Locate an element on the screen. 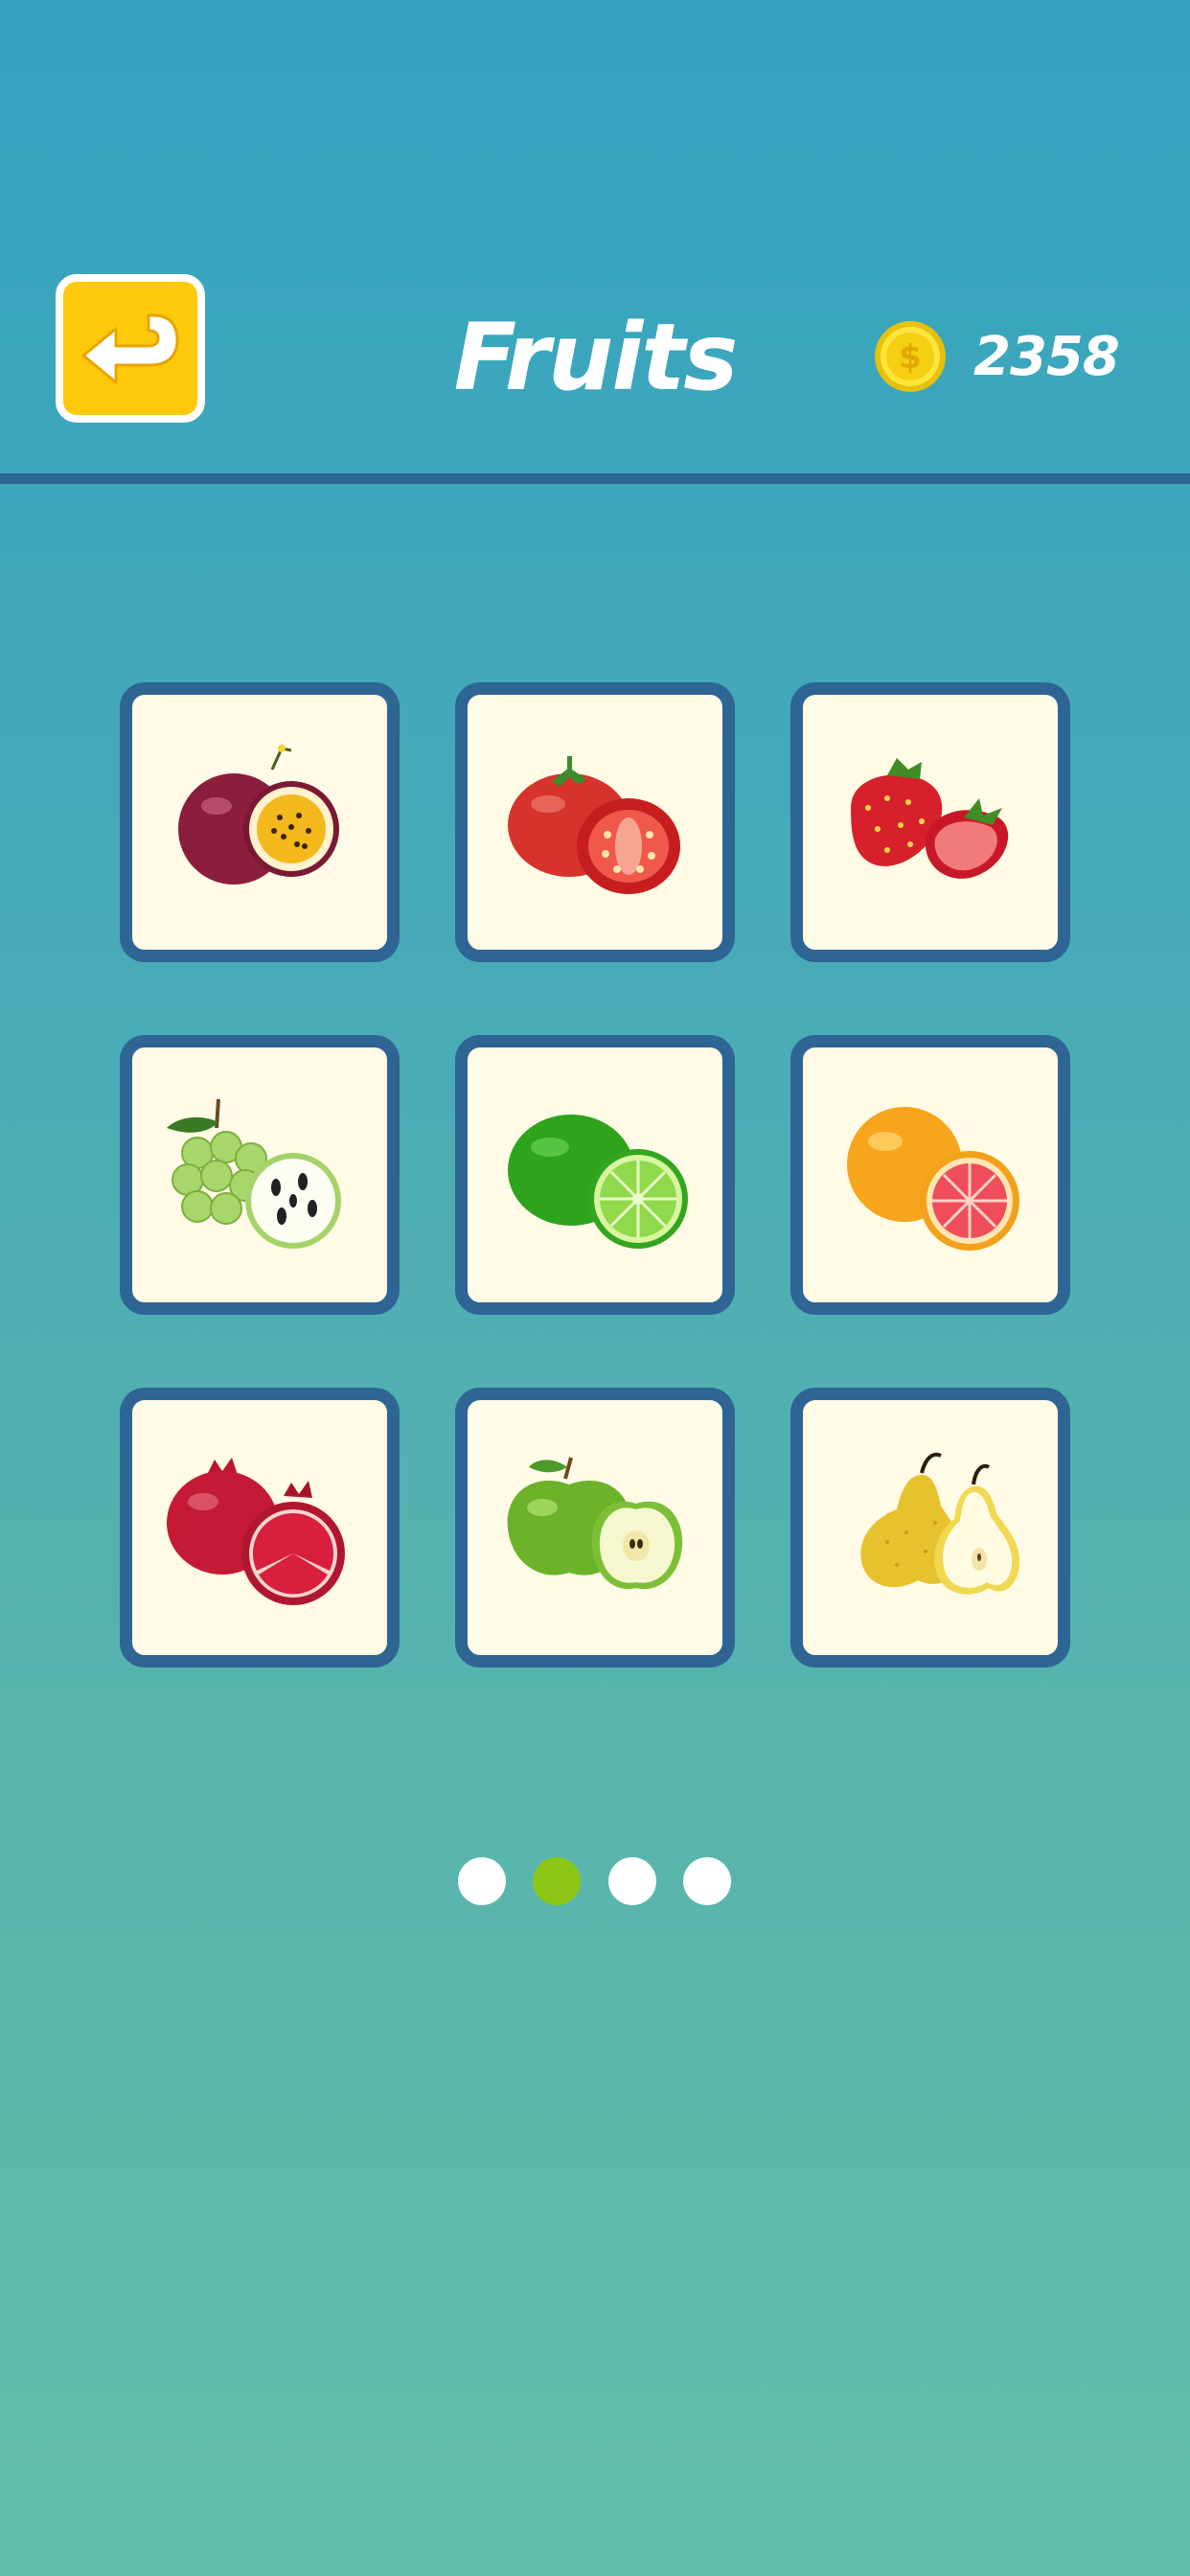  pomegranate-icon is located at coordinates (256, 1531).